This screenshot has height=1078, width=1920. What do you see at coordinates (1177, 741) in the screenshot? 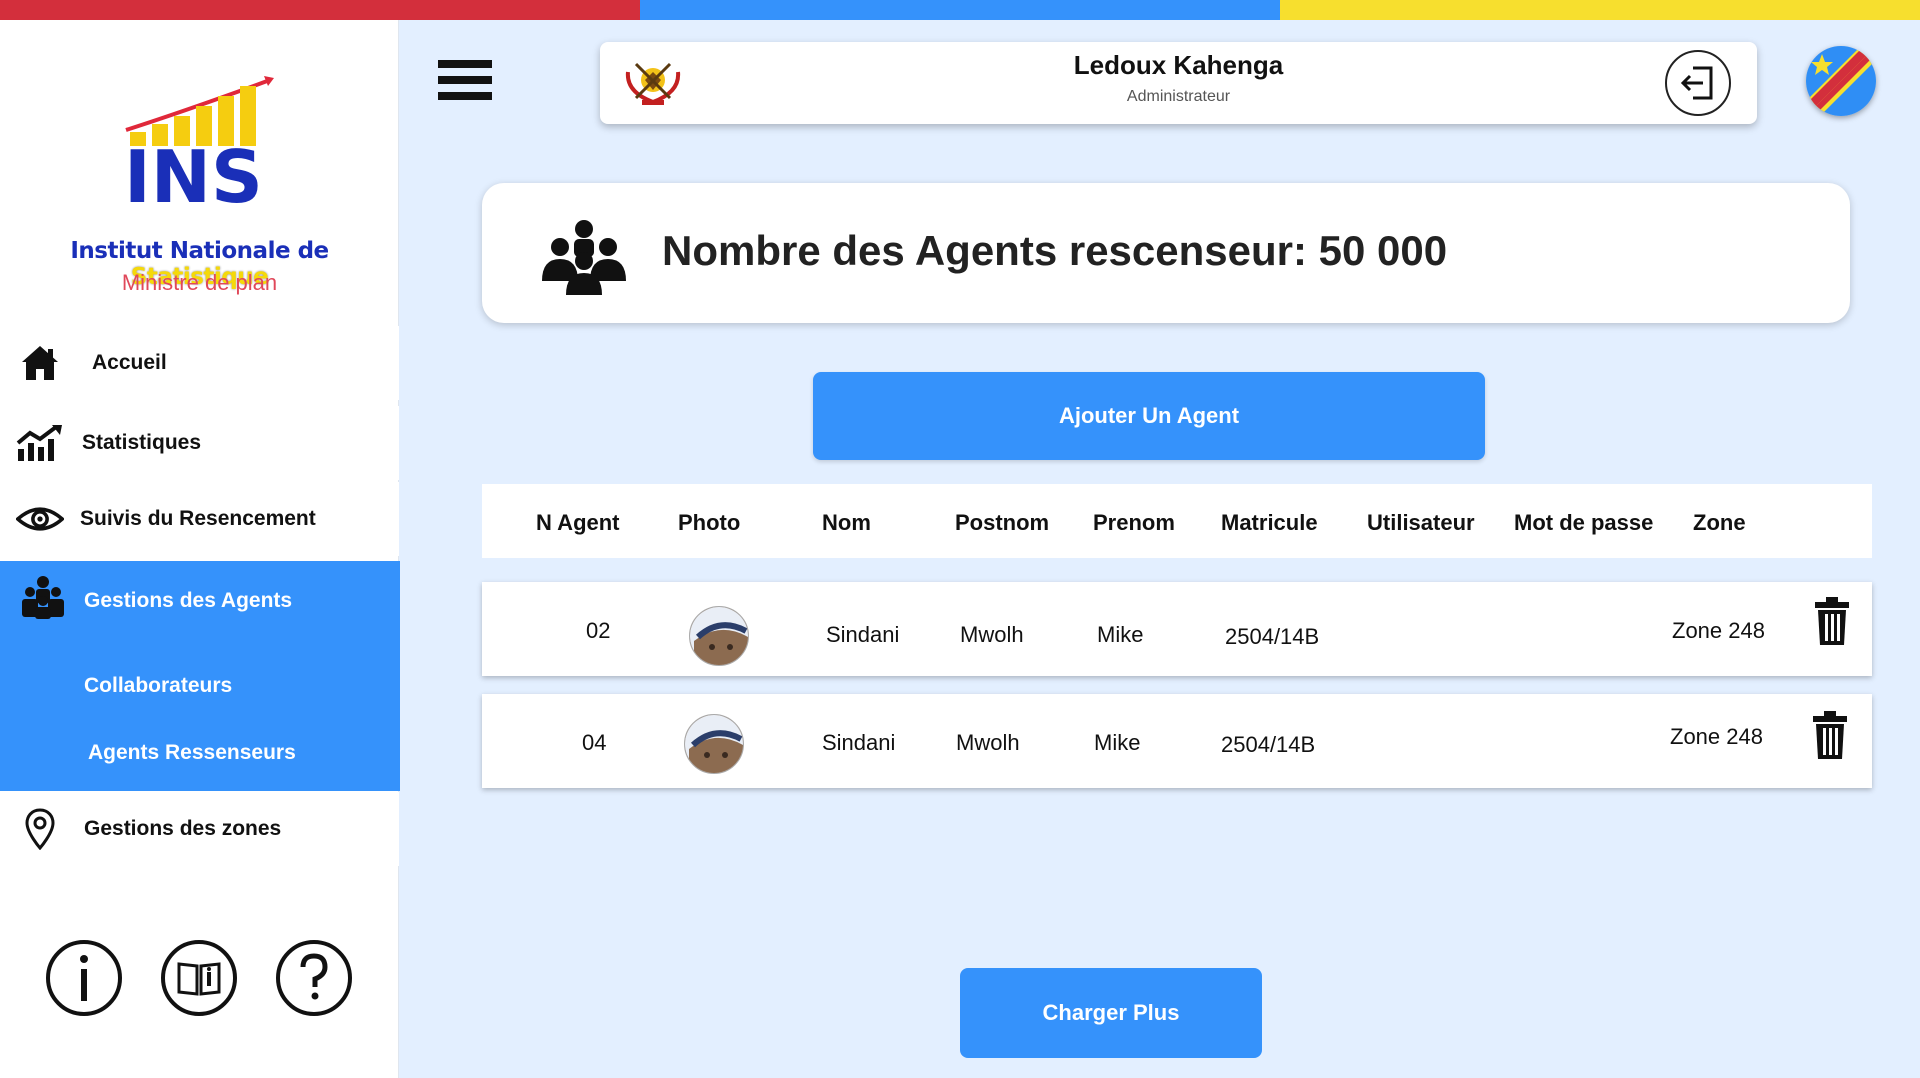
I see `table-row: 04 Sindani Mwolh Mike 2504/14B Zone 248` at bounding box center [1177, 741].